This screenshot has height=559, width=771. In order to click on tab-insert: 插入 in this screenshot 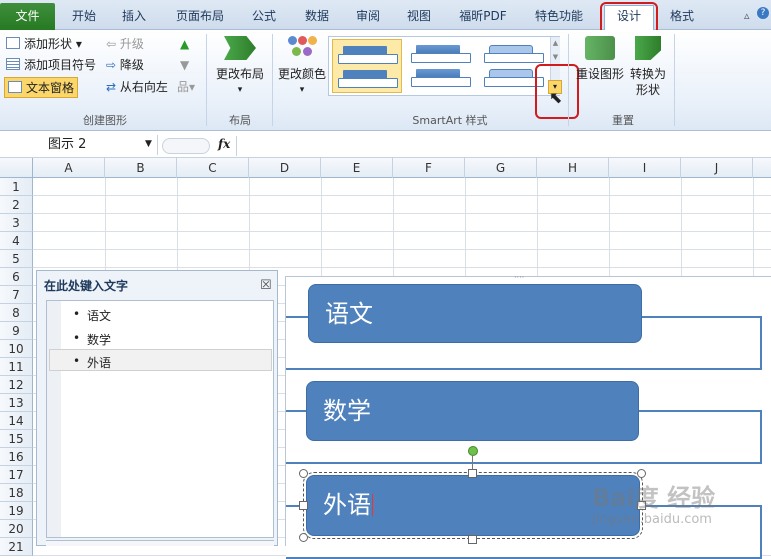, I will do `click(134, 18)`.